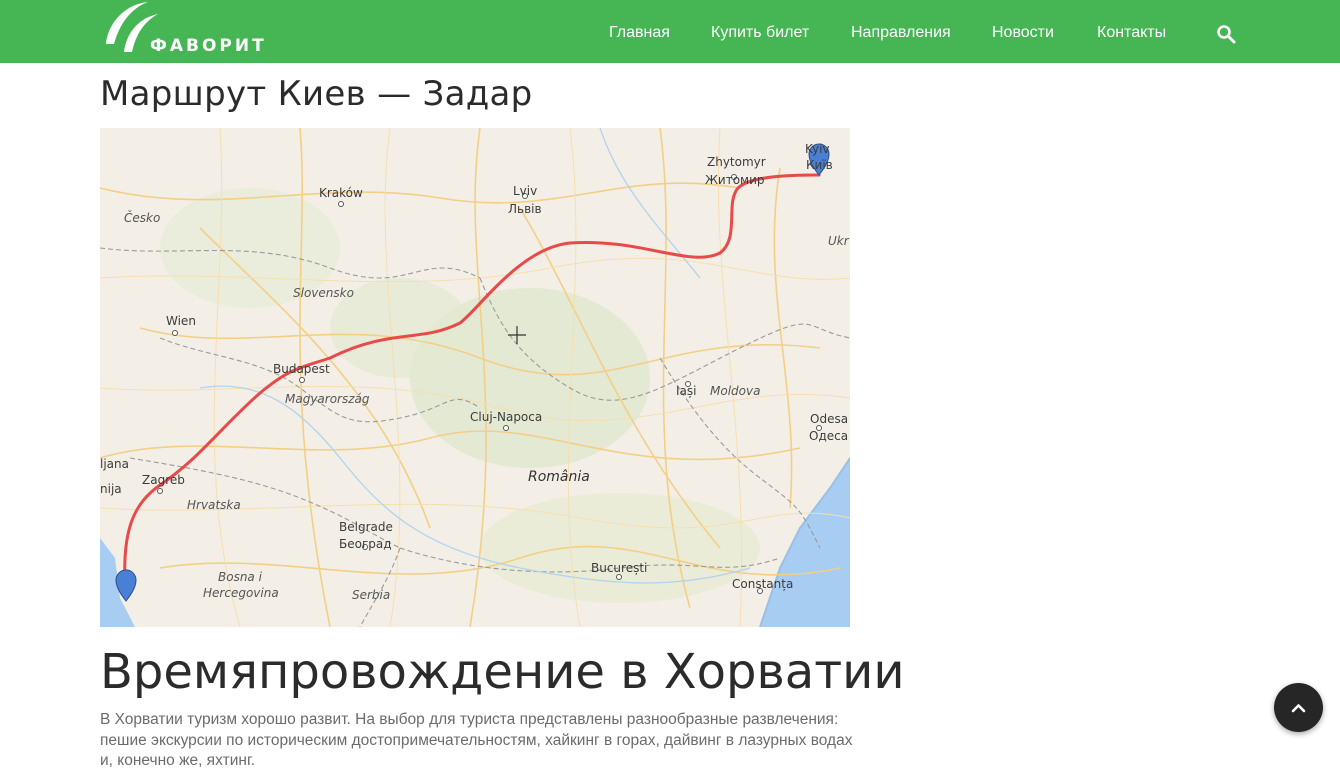  Describe the element at coordinates (181, 321) in the screenshot. I see `map-label-wien: Wien` at that location.